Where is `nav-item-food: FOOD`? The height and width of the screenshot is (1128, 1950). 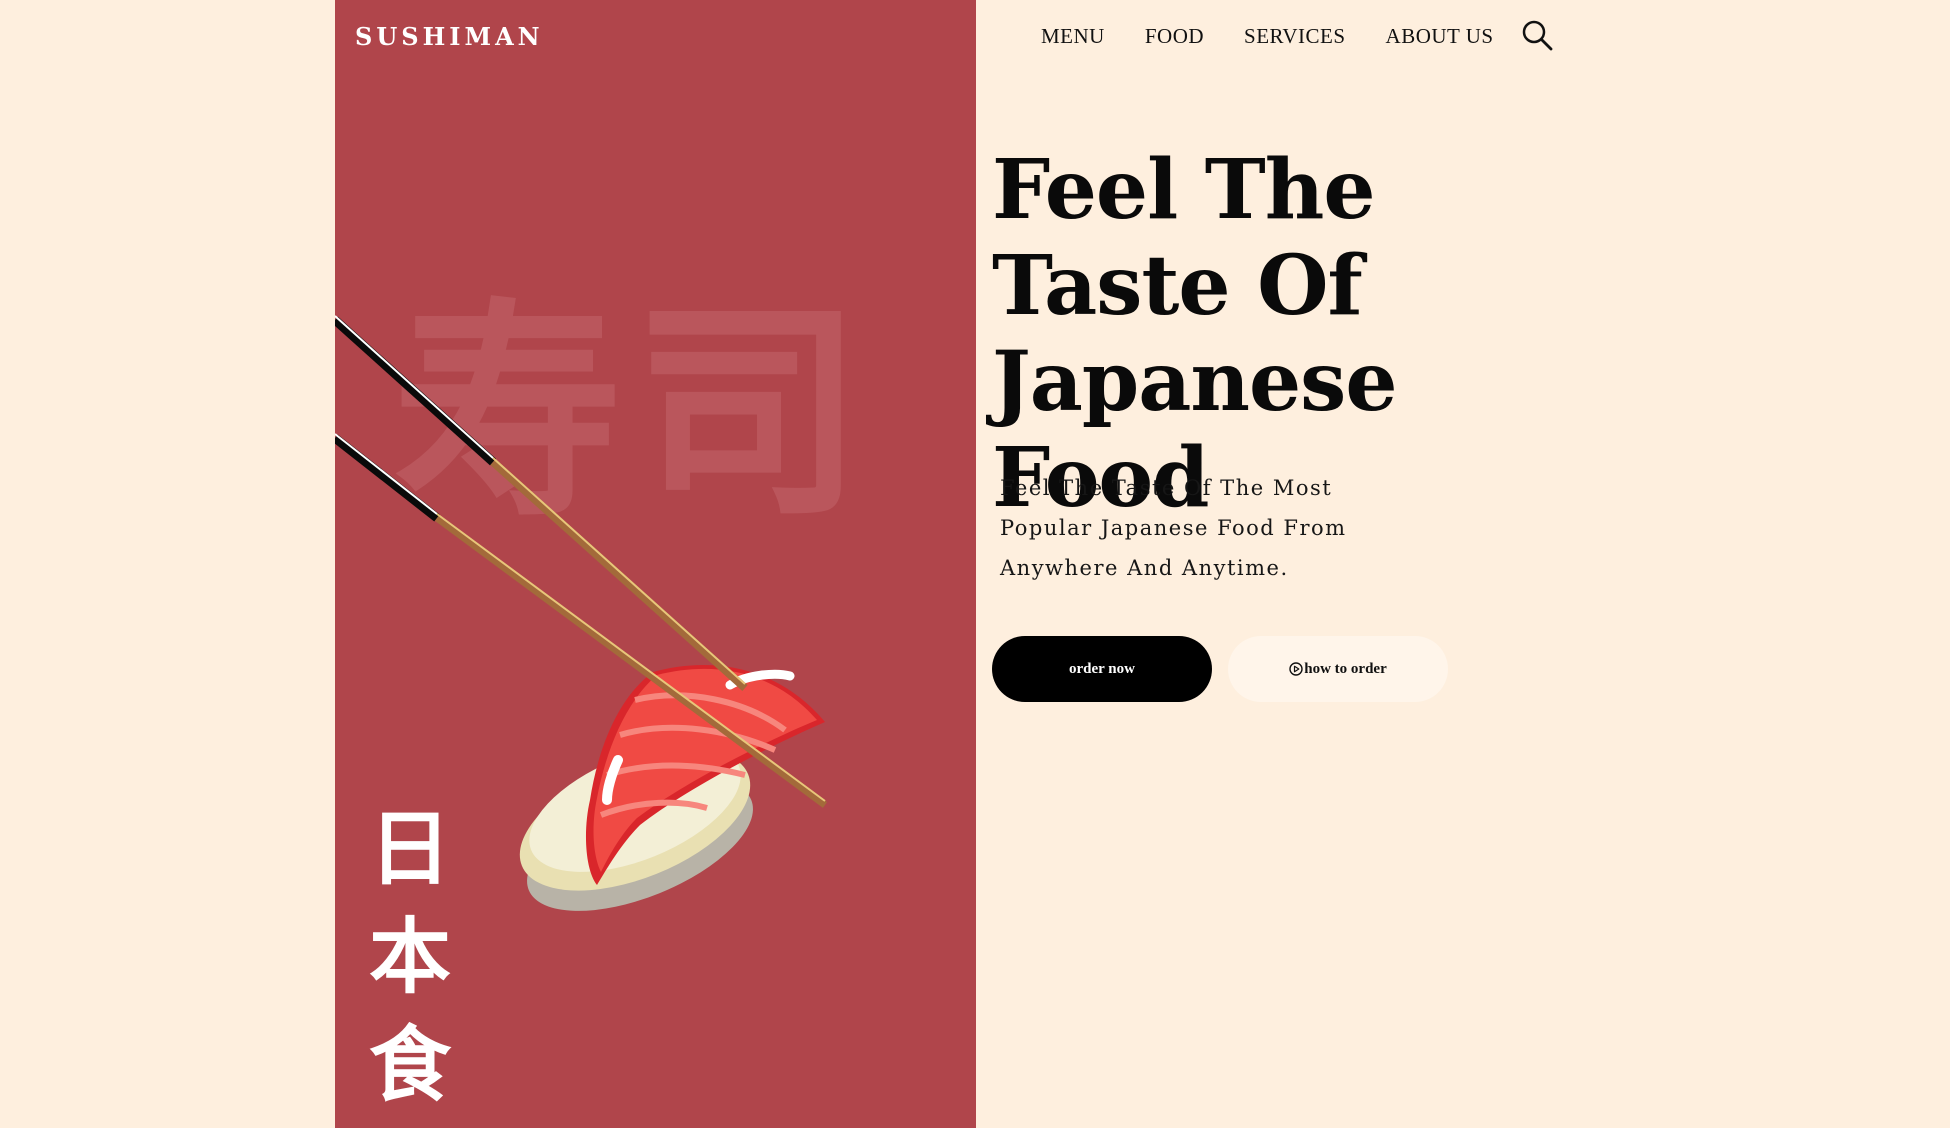 nav-item-food: FOOD is located at coordinates (1174, 36).